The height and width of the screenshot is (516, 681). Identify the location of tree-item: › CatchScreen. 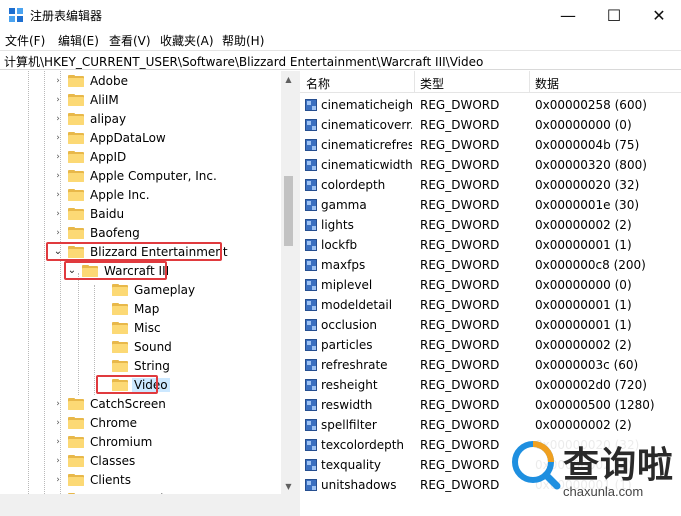
(110, 403).